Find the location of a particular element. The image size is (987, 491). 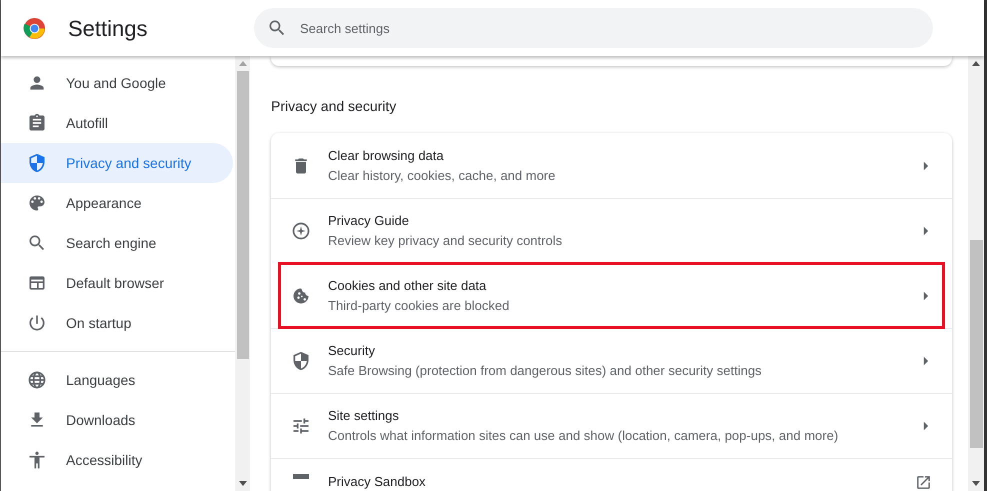

scroll-up-arrow-icon is located at coordinates (976, 63).